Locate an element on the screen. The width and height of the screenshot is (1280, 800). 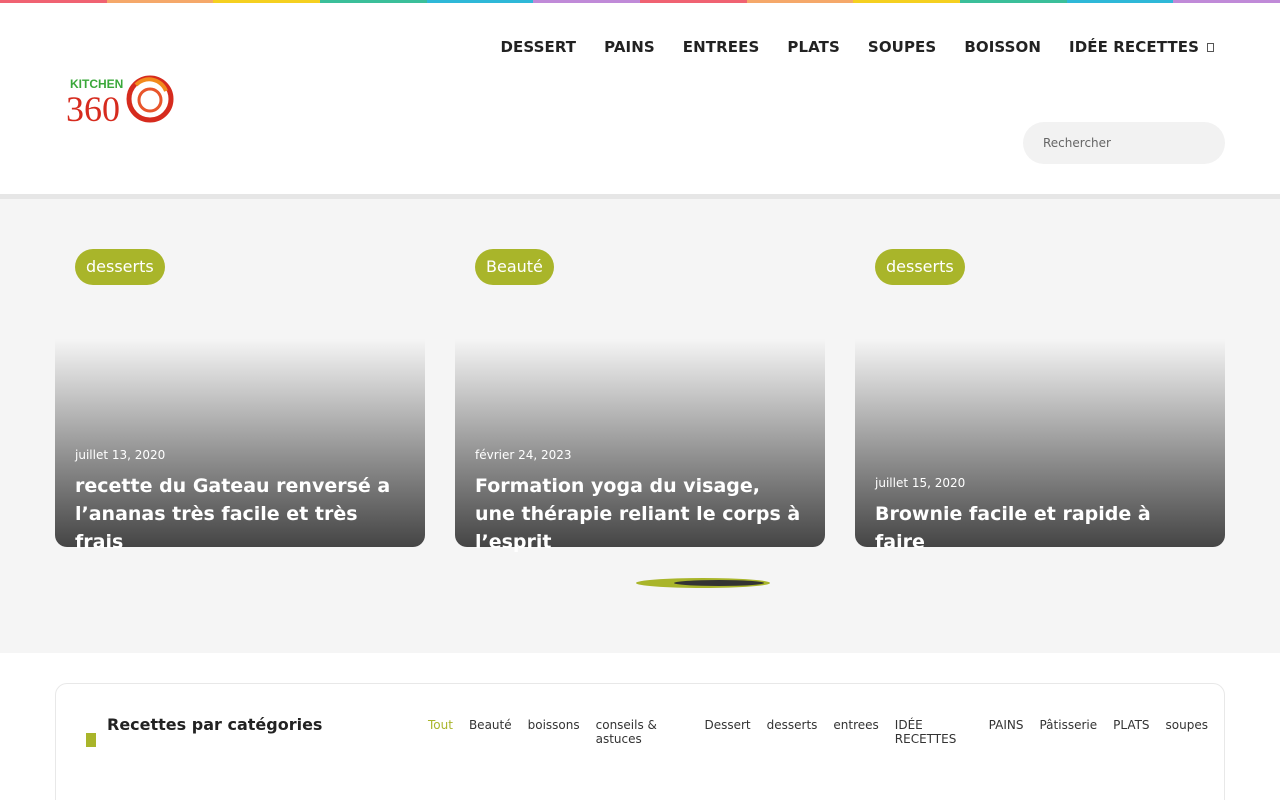
search-input is located at coordinates (1124, 143).